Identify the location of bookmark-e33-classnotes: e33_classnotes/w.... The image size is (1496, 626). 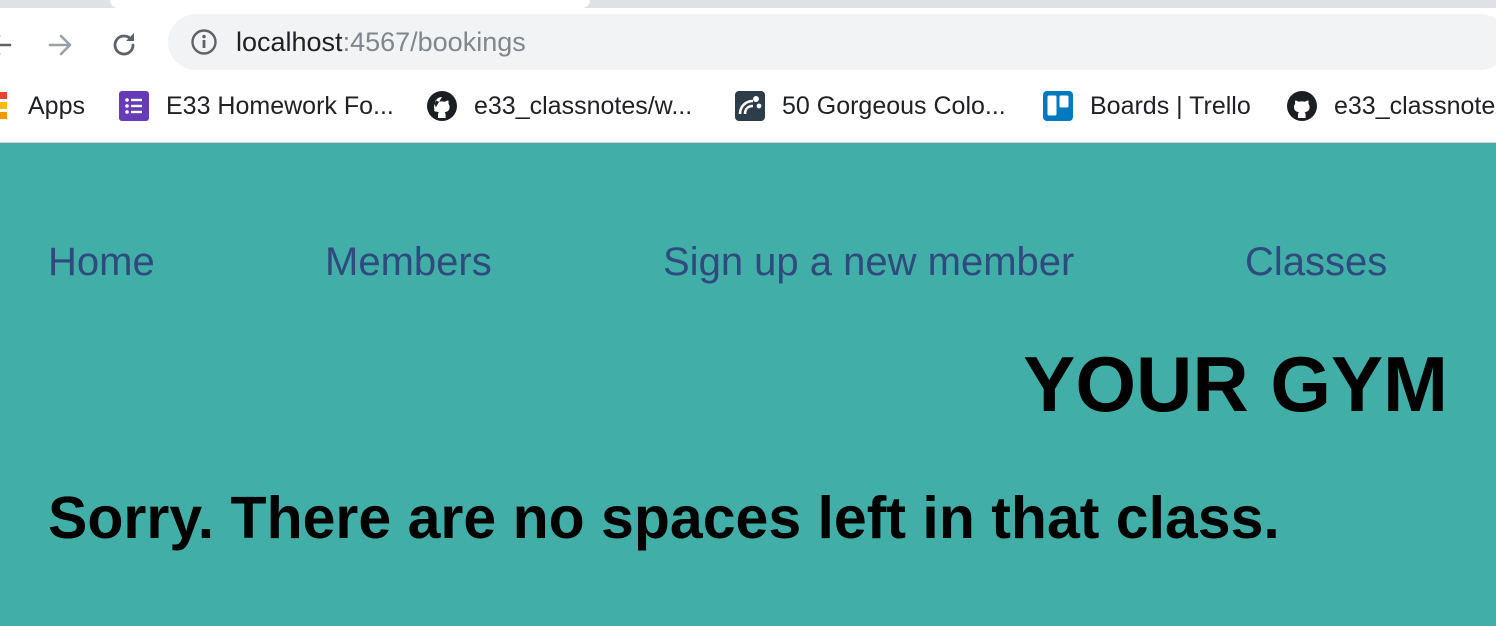
(559, 106).